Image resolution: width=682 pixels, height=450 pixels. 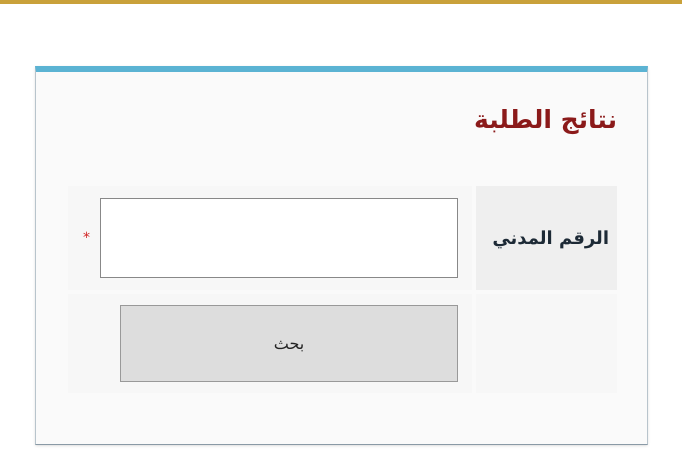 I want to click on civil-number-field, so click(x=279, y=238).